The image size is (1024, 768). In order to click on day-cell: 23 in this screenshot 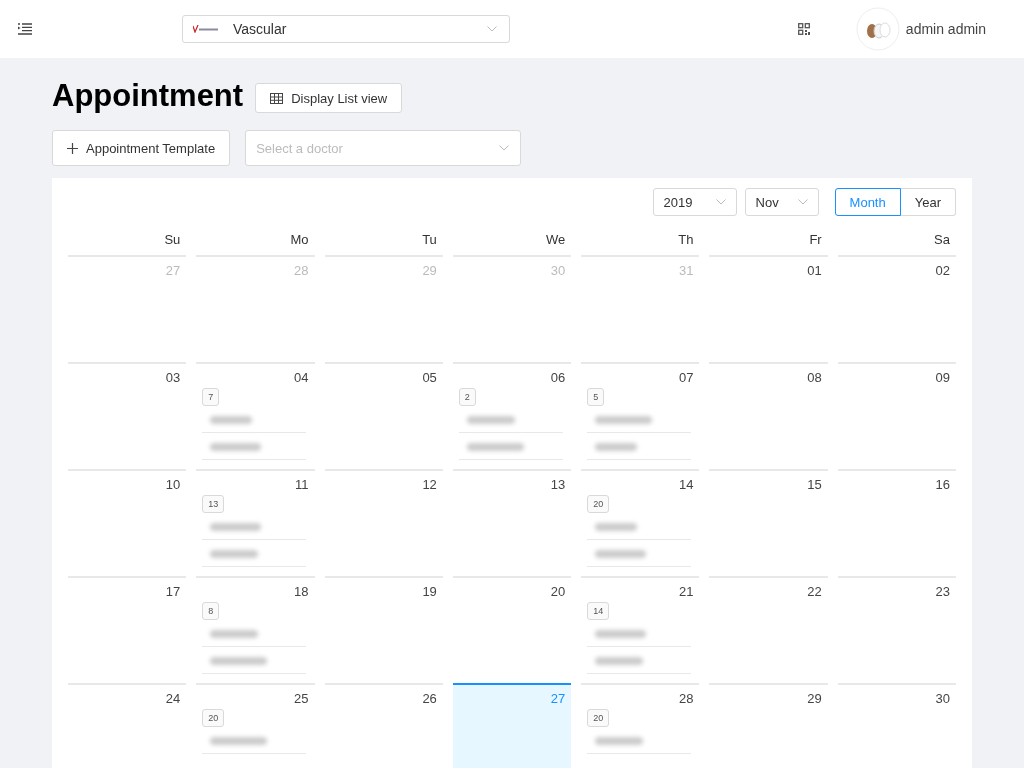, I will do `click(896, 629)`.